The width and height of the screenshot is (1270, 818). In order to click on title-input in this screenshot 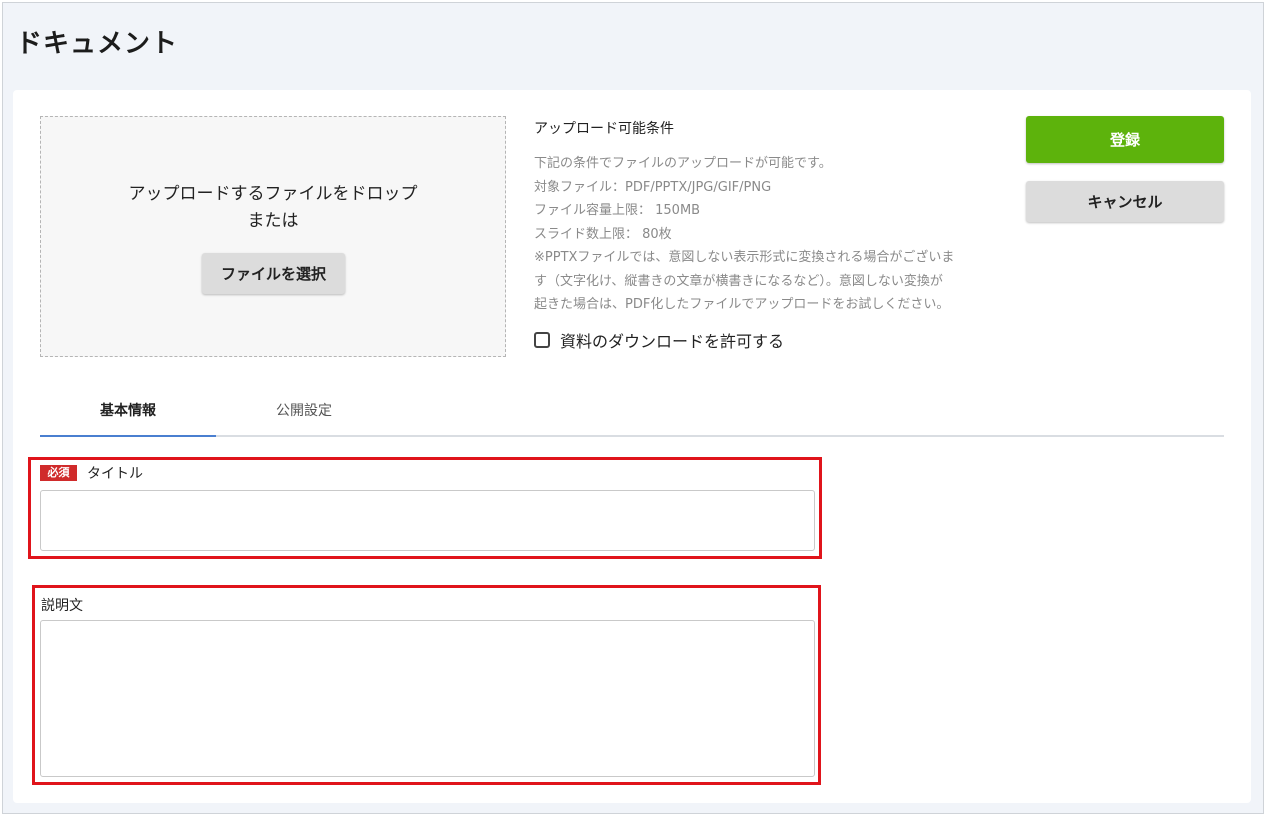, I will do `click(427, 520)`.